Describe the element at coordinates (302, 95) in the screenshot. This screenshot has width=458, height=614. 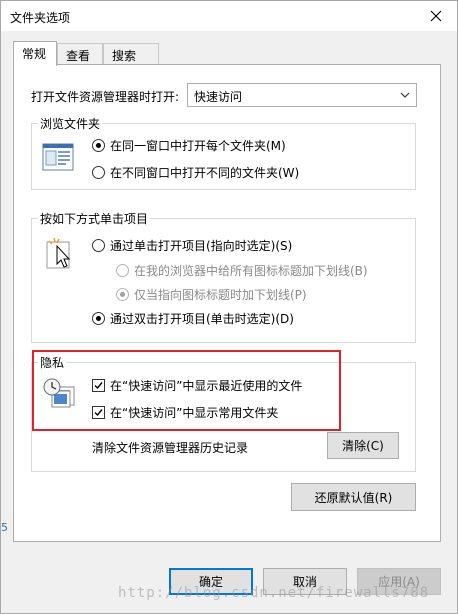
I see `open-explorer-select: 快速访问` at that location.